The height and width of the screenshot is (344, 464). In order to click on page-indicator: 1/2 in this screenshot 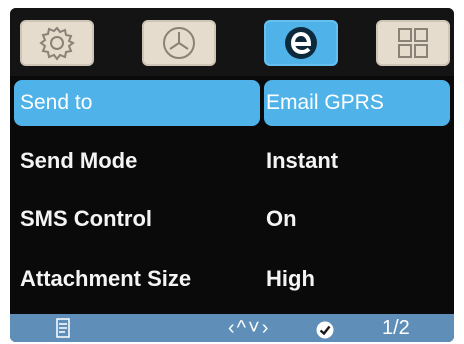, I will do `click(396, 328)`.